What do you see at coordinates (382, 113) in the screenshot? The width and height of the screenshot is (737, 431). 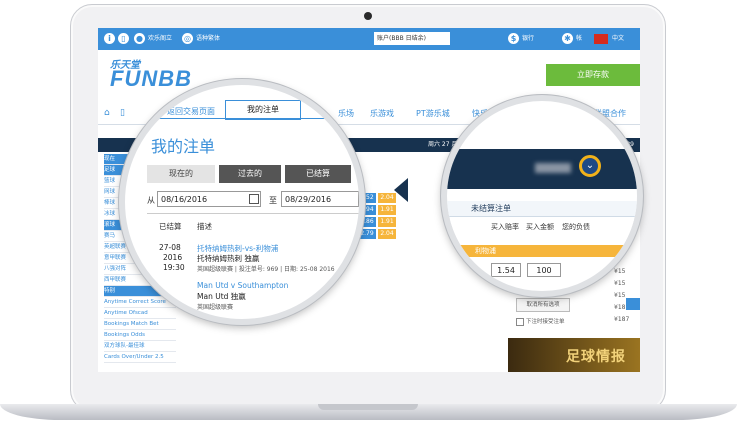 I see `nav-item-games: 乐游戏` at bounding box center [382, 113].